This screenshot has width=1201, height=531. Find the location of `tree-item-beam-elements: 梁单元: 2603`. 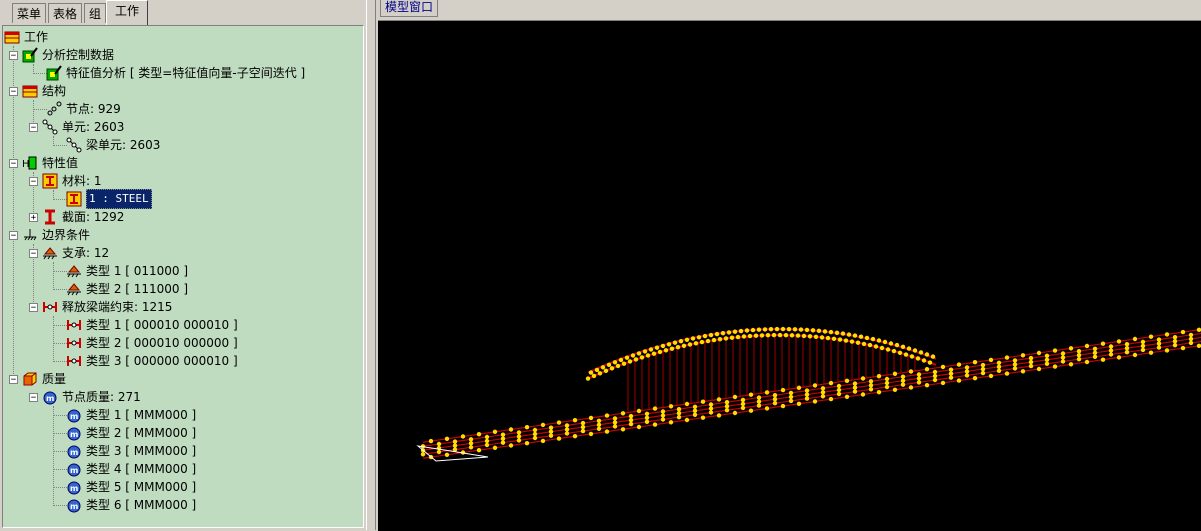

tree-item-beam-elements: 梁单元: 2603 is located at coordinates (113, 145).